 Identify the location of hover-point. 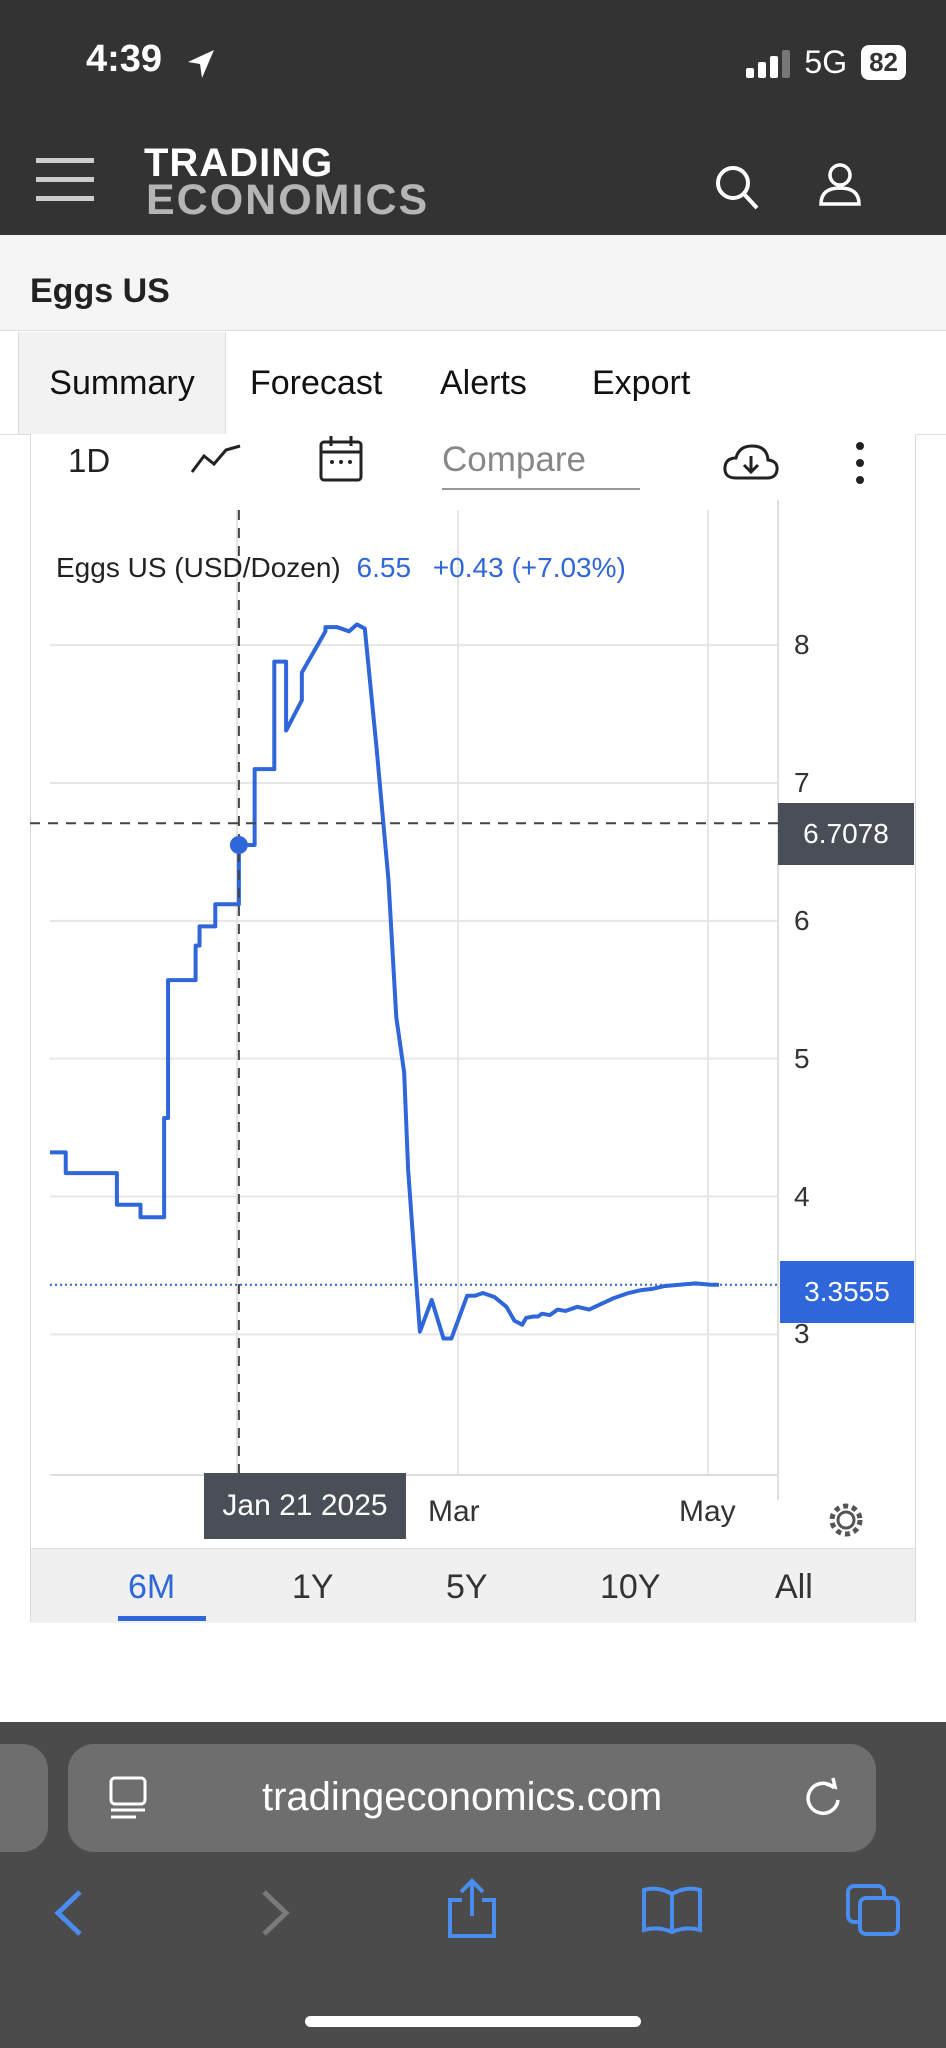
(238, 844).